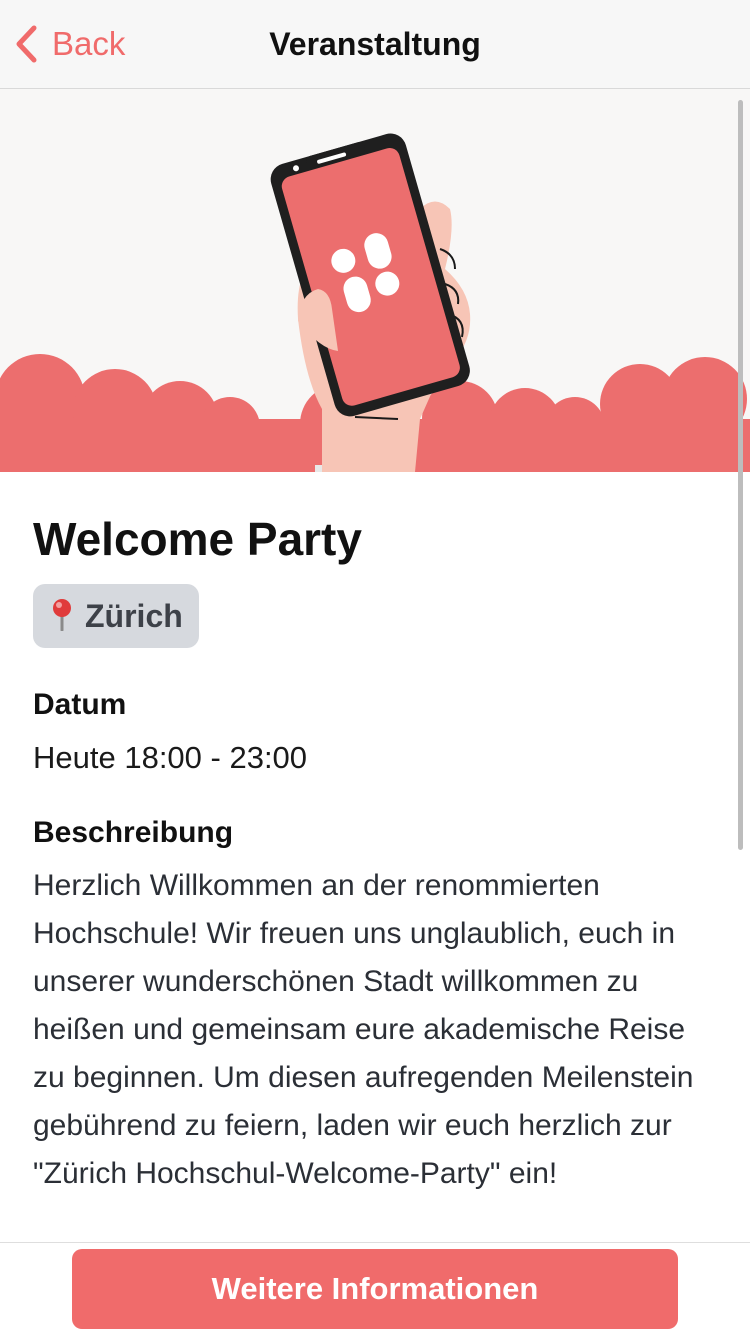  Describe the element at coordinates (197, 539) in the screenshot. I see `event-title: Welcome Party` at that location.